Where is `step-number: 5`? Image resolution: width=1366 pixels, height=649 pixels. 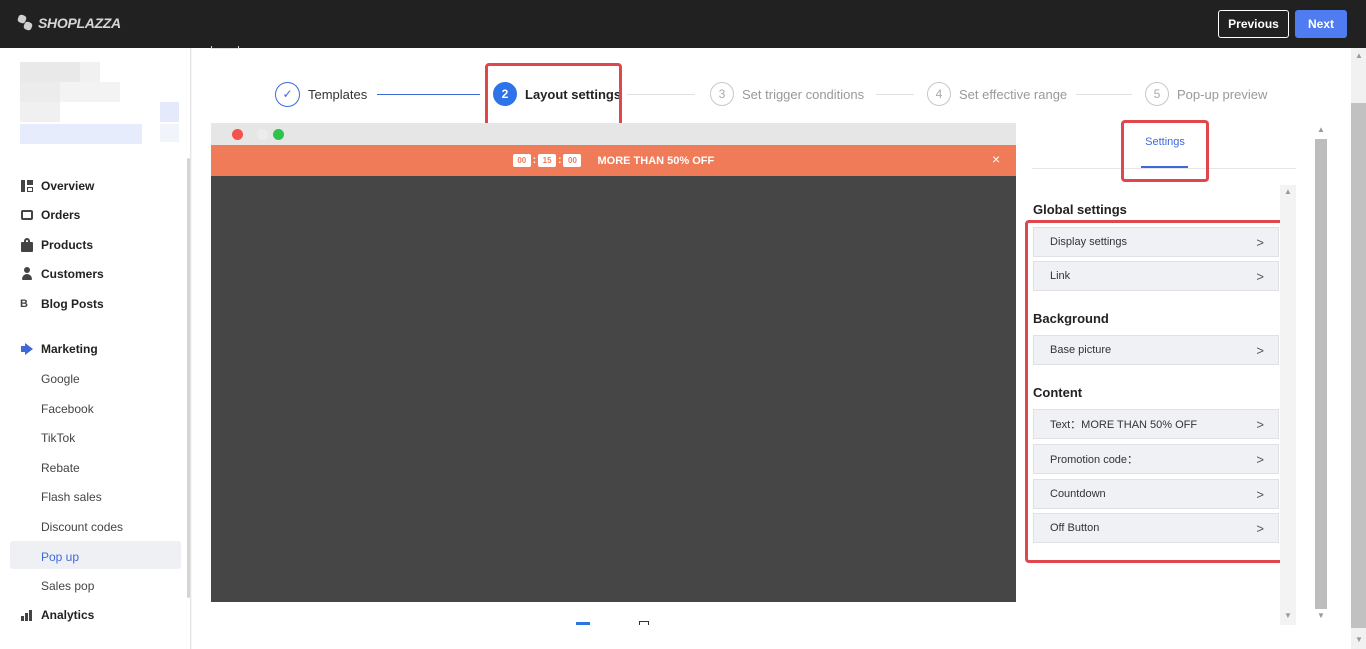 step-number: 5 is located at coordinates (1157, 94).